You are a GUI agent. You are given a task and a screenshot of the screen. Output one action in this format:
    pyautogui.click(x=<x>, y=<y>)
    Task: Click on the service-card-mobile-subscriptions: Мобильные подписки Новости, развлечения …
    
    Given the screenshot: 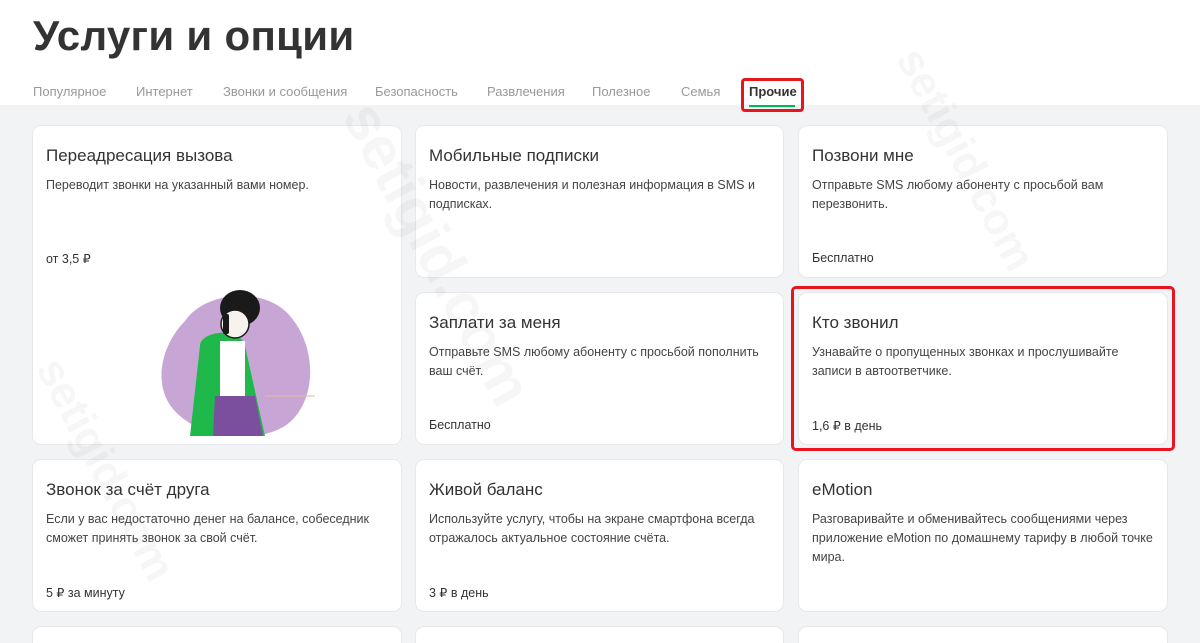 What is the action you would take?
    pyautogui.click(x=599, y=201)
    